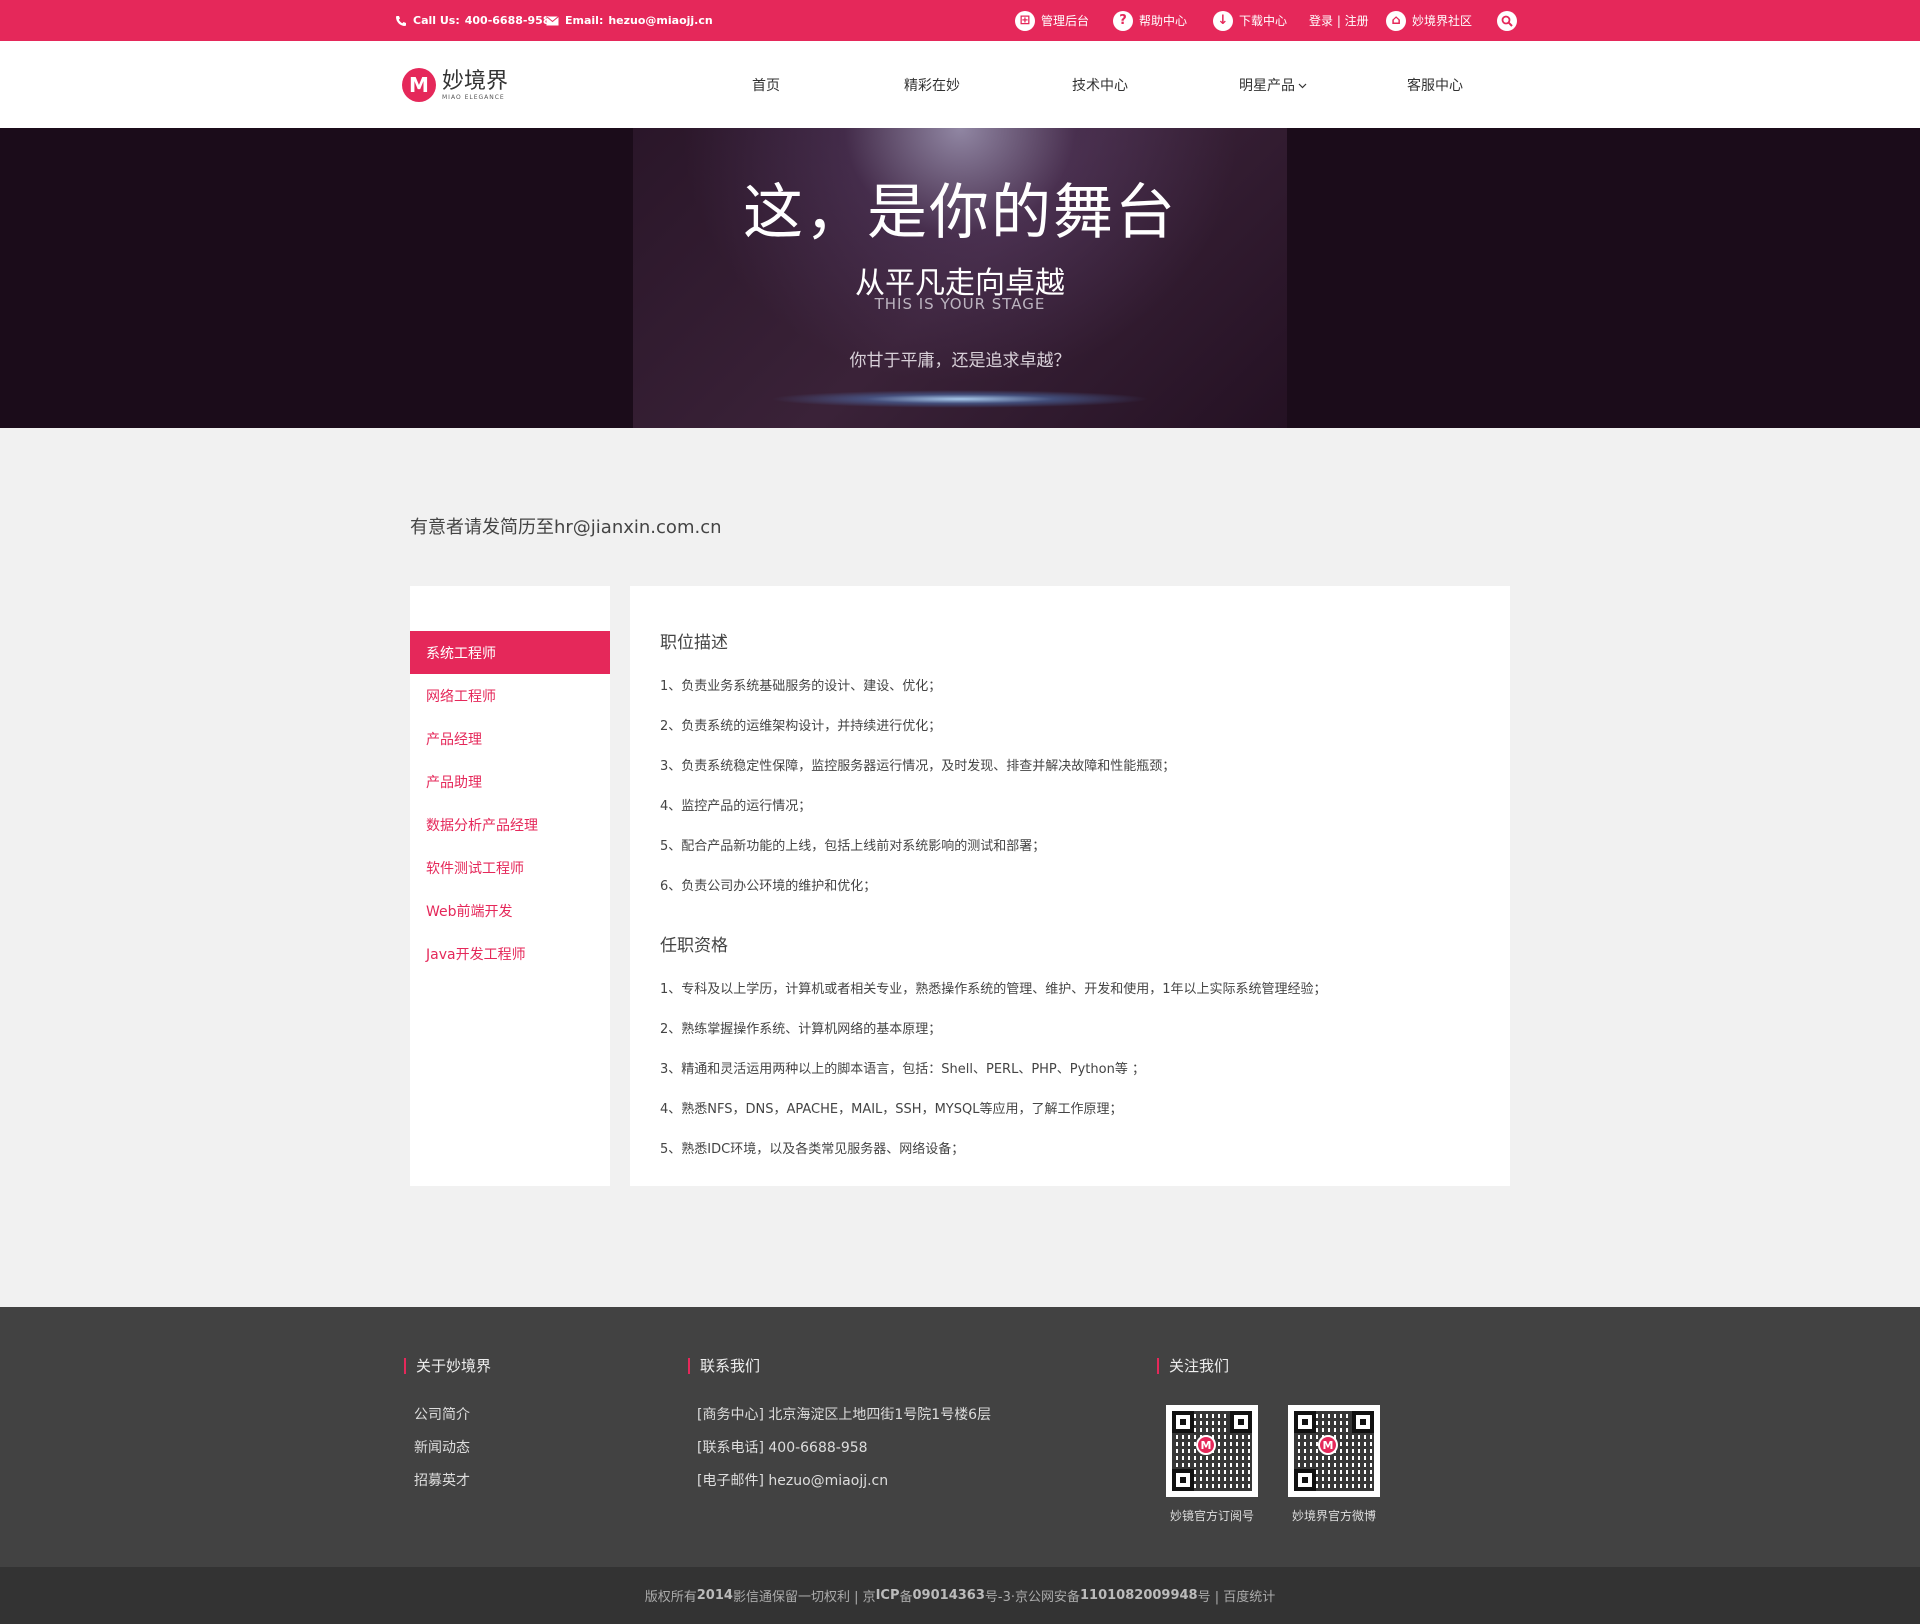 Image resolution: width=1920 pixels, height=1624 pixels. What do you see at coordinates (844, 1415) in the screenshot?
I see `footer-contact-address: [商务中心] 北京海淀区上地四街1号院1号楼6层` at bounding box center [844, 1415].